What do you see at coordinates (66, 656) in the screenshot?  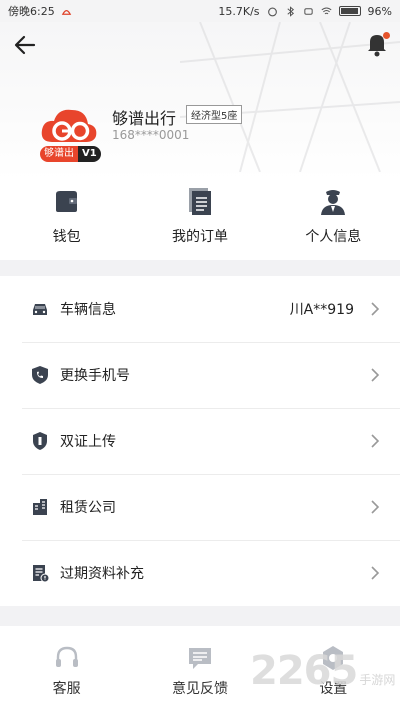 I see `headset-icon` at bounding box center [66, 656].